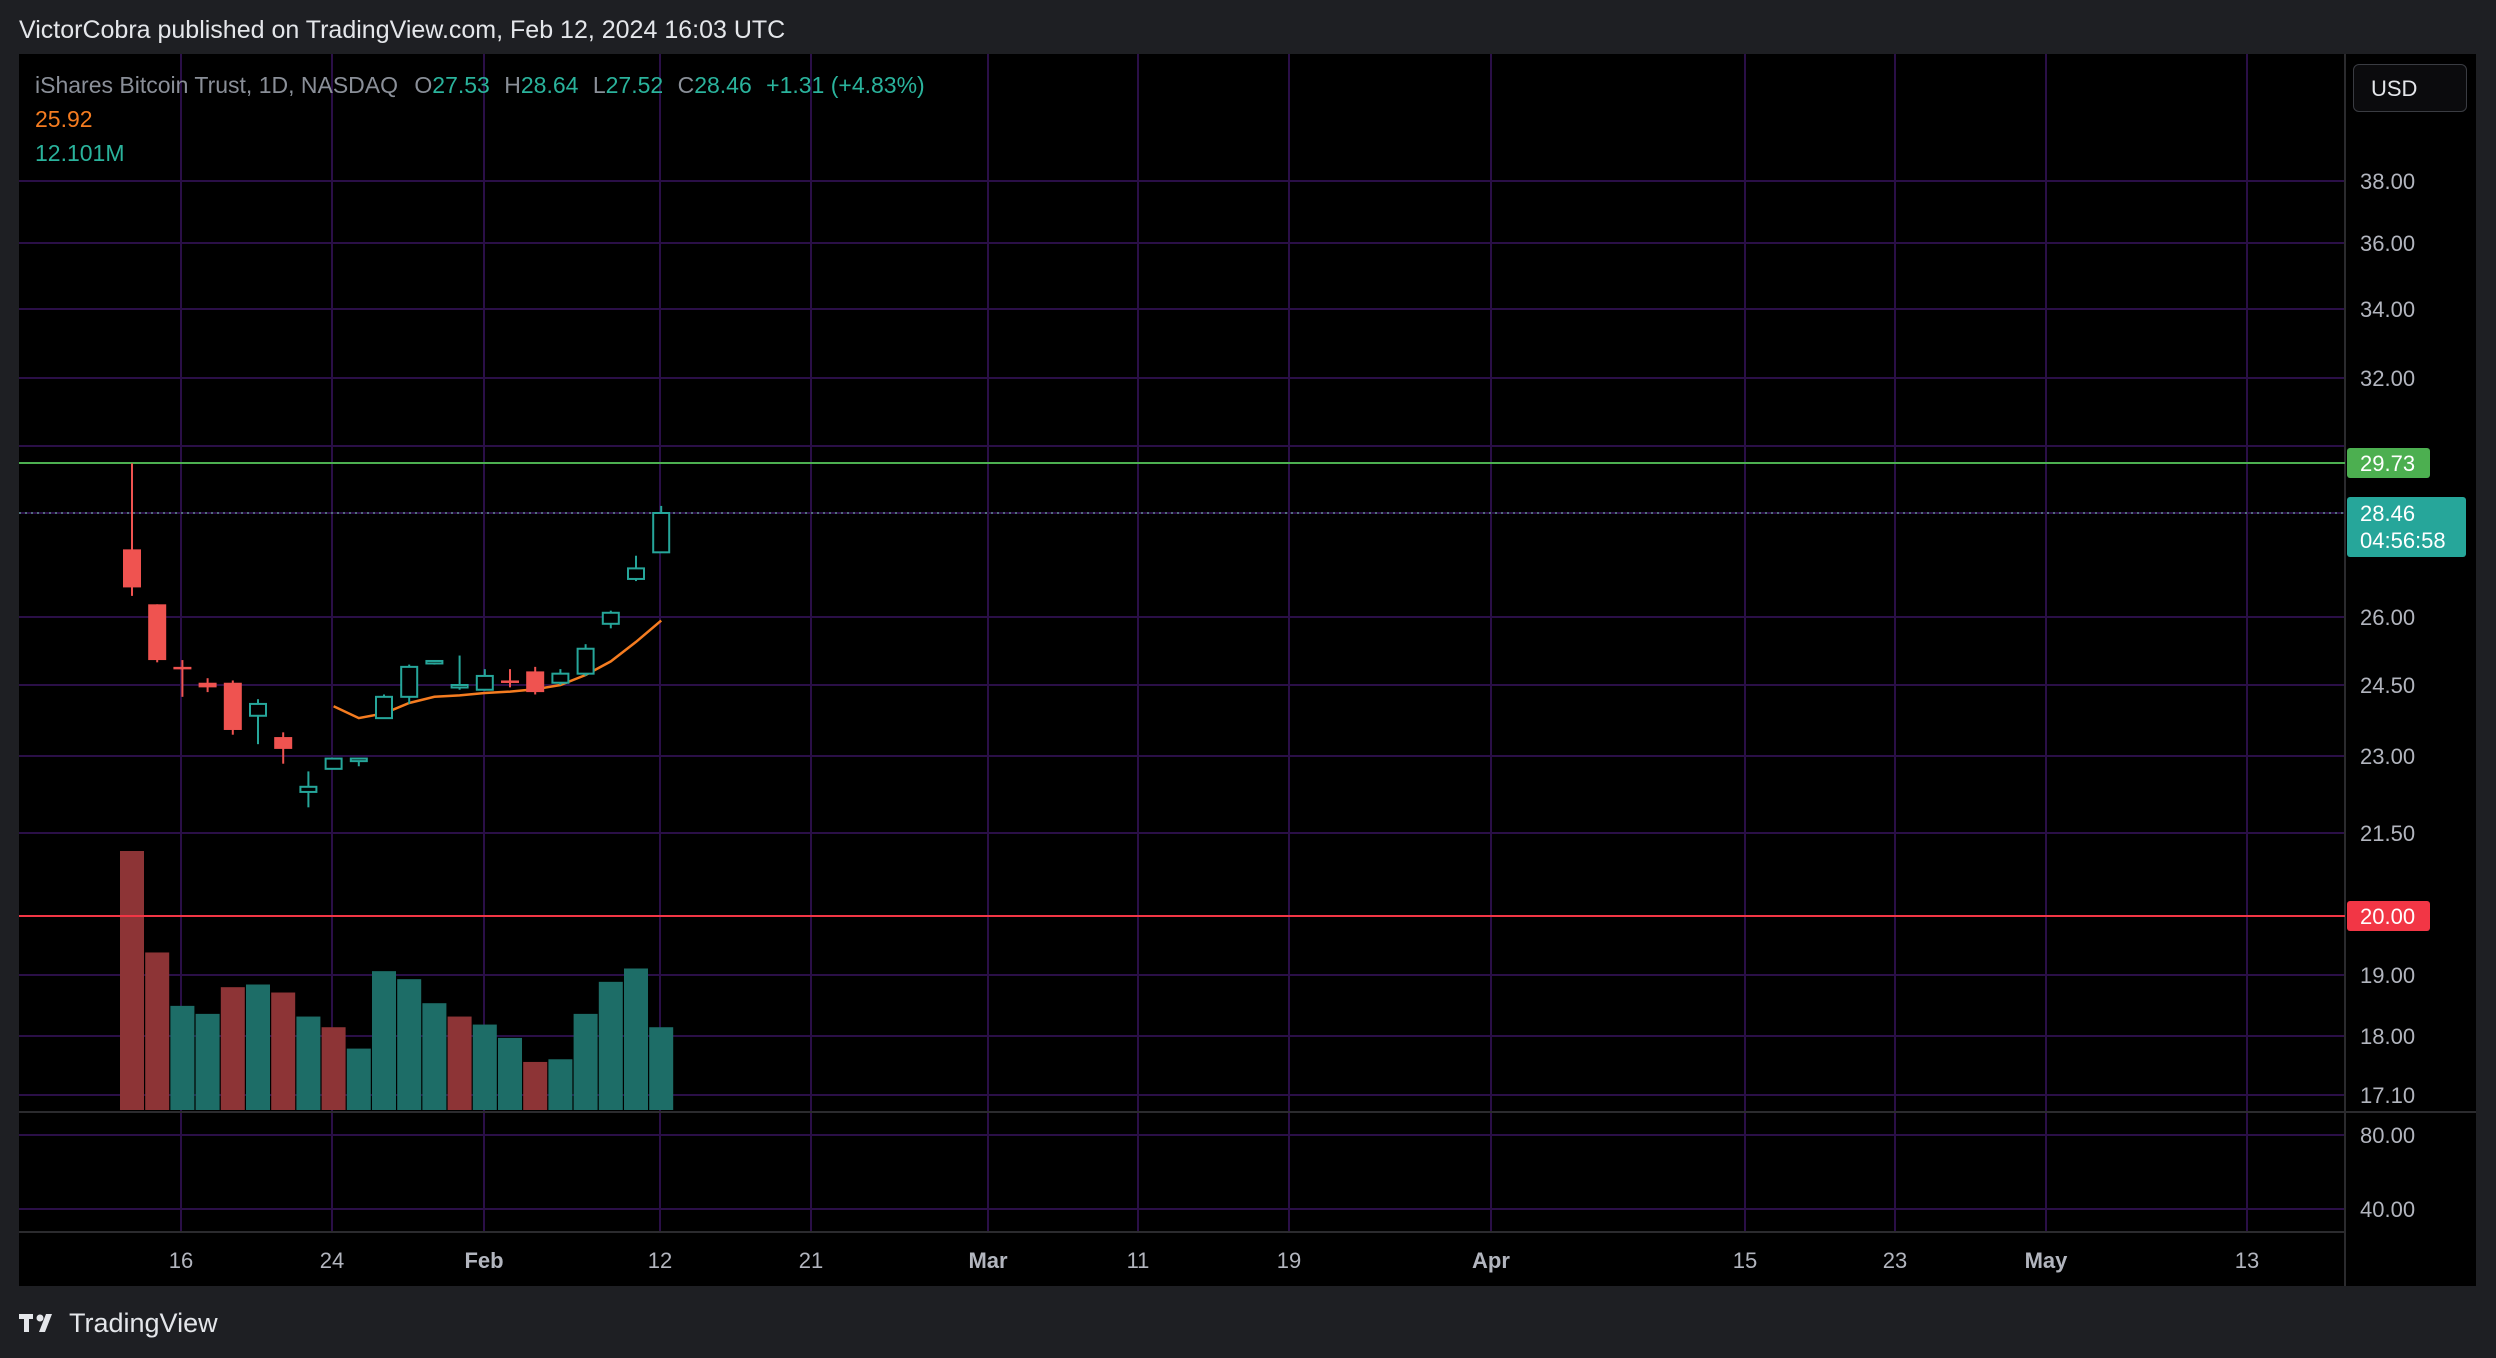  What do you see at coordinates (480, 153) in the screenshot?
I see `volume-legend-value: 12.101M` at bounding box center [480, 153].